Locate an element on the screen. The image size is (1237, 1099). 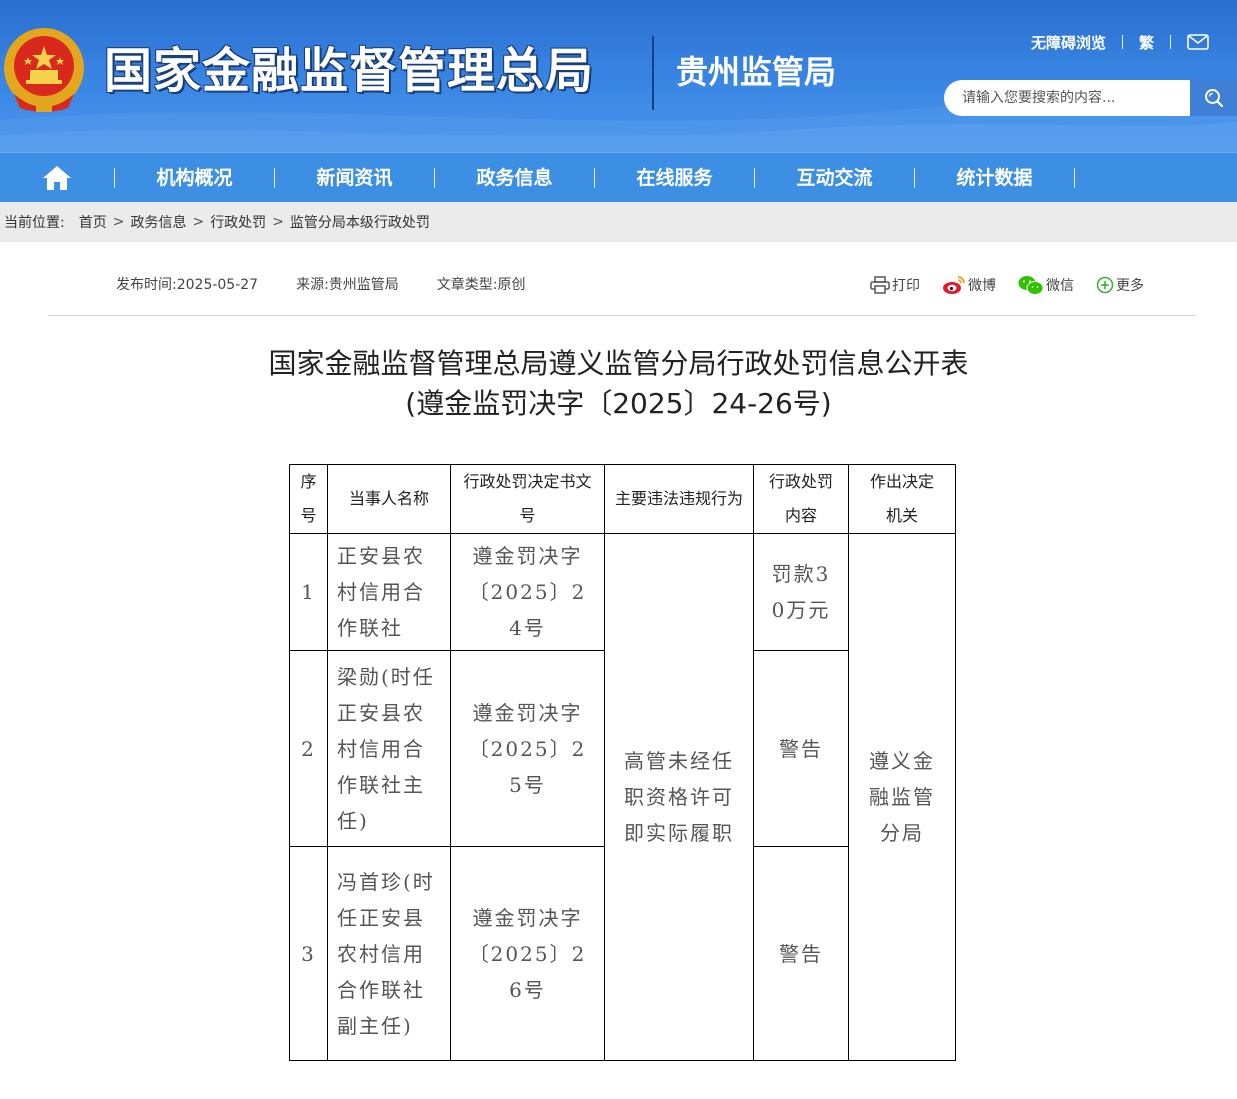
decision-number: 遵金罚决字〔2025〕26号 is located at coordinates (527, 953).